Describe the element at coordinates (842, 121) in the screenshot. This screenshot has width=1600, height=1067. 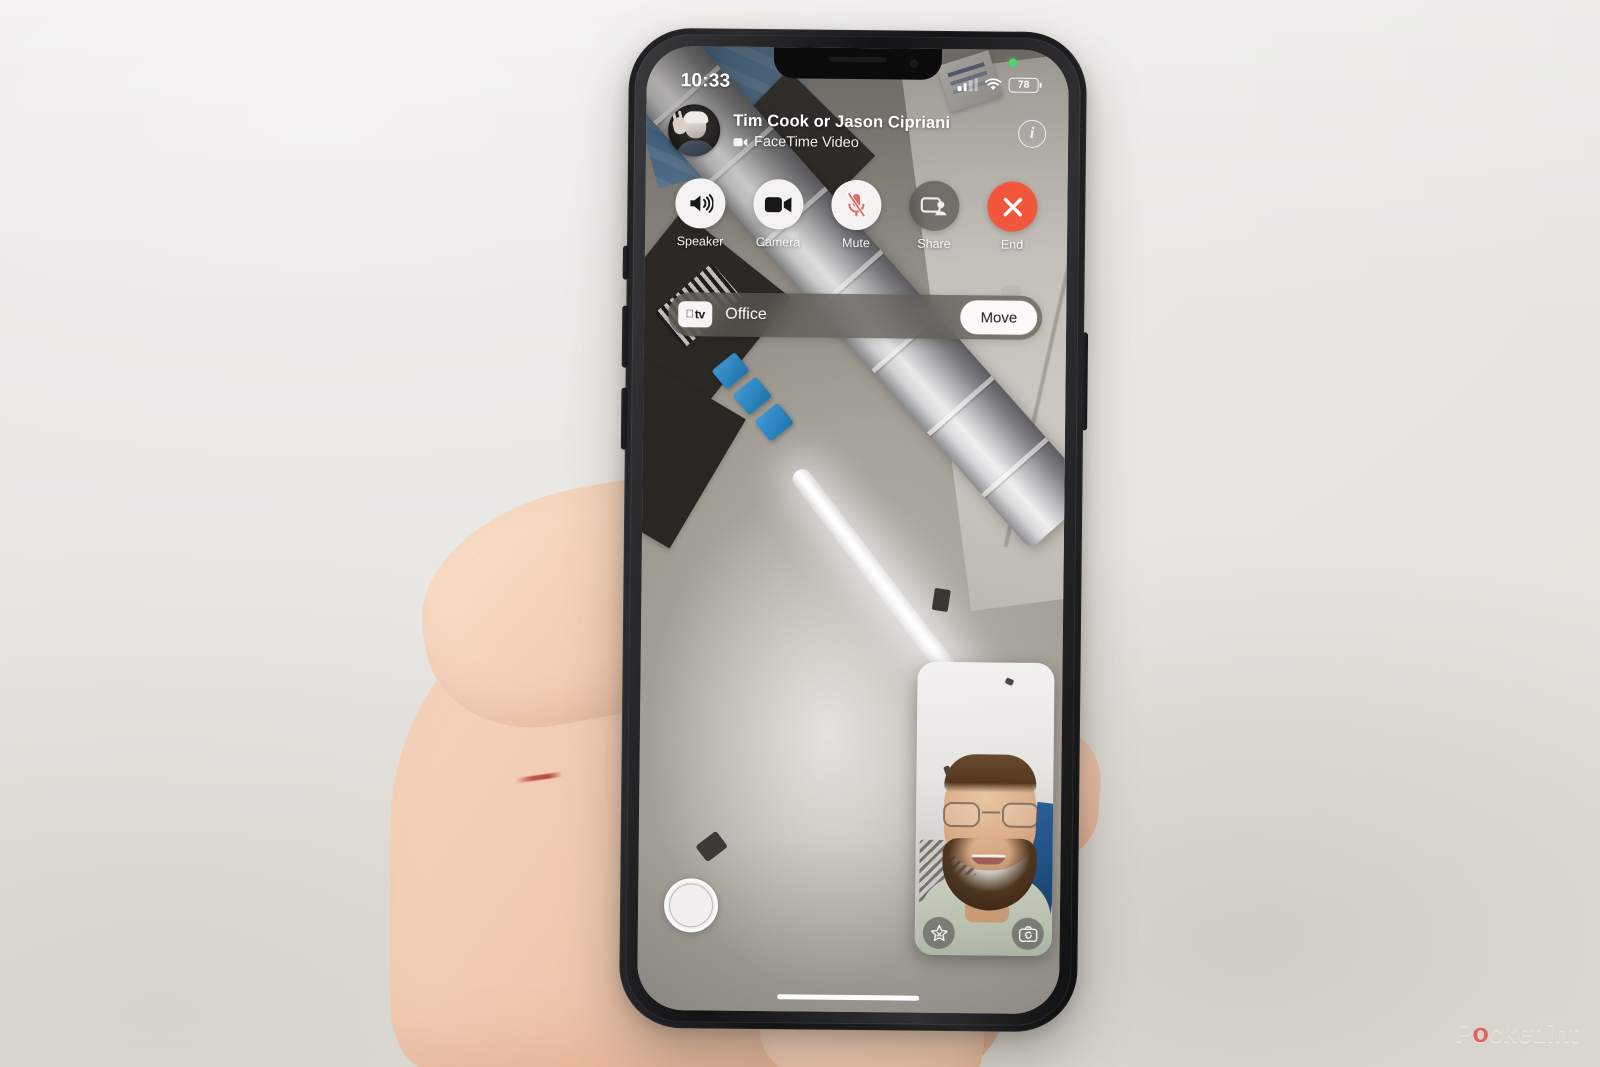
I see `caller-name: Tim Cook or Jason Cipriani` at that location.